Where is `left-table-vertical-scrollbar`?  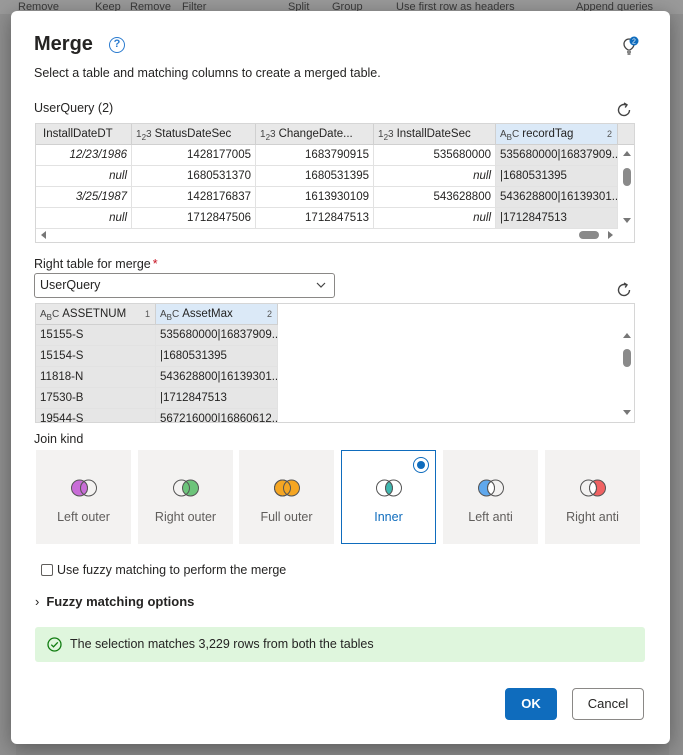 left-table-vertical-scrollbar is located at coordinates (627, 187).